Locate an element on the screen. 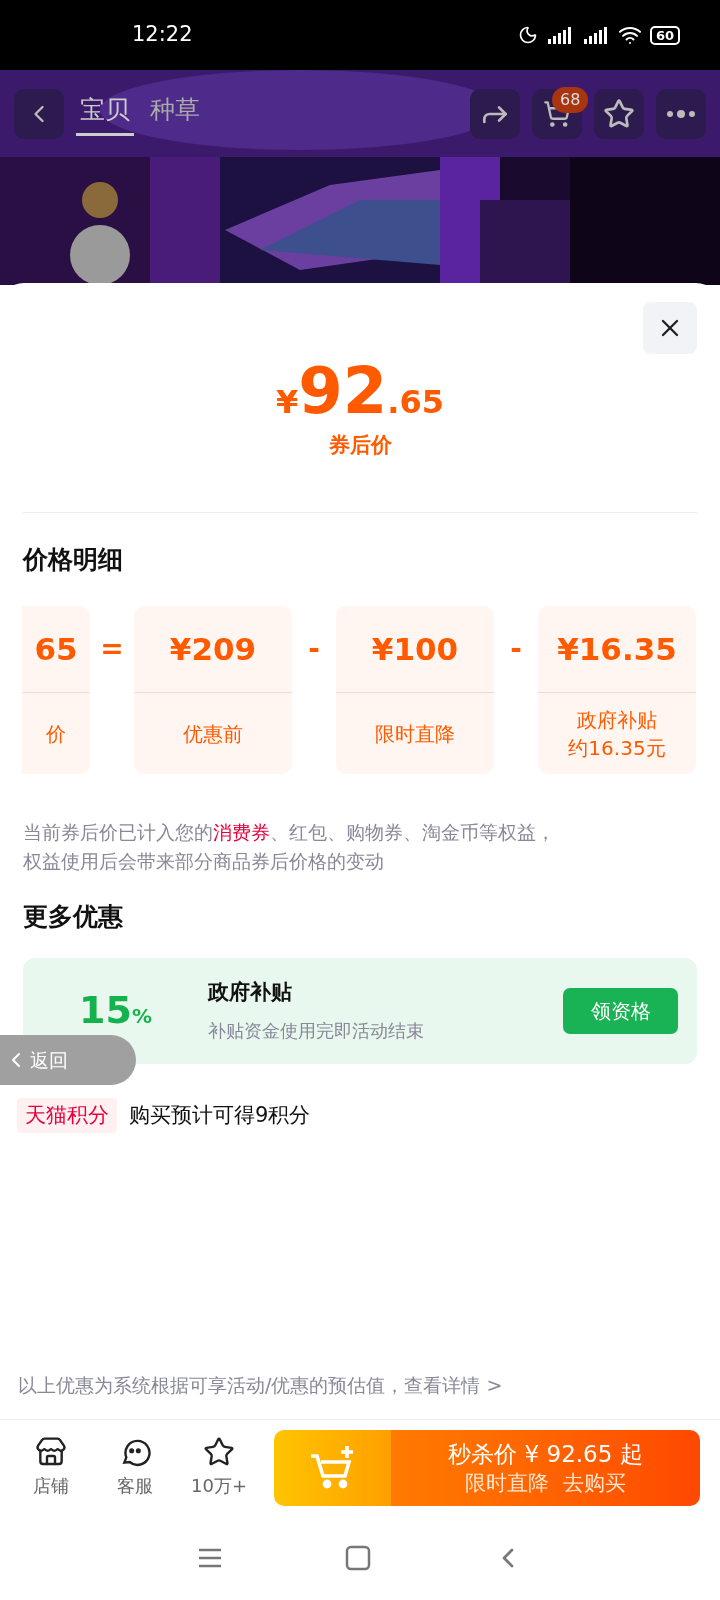 The width and height of the screenshot is (720, 1600). price-note-line: 当前券后价已计入您的消费券、红包、购物券、淘金币等权益， is located at coordinates (289, 832).